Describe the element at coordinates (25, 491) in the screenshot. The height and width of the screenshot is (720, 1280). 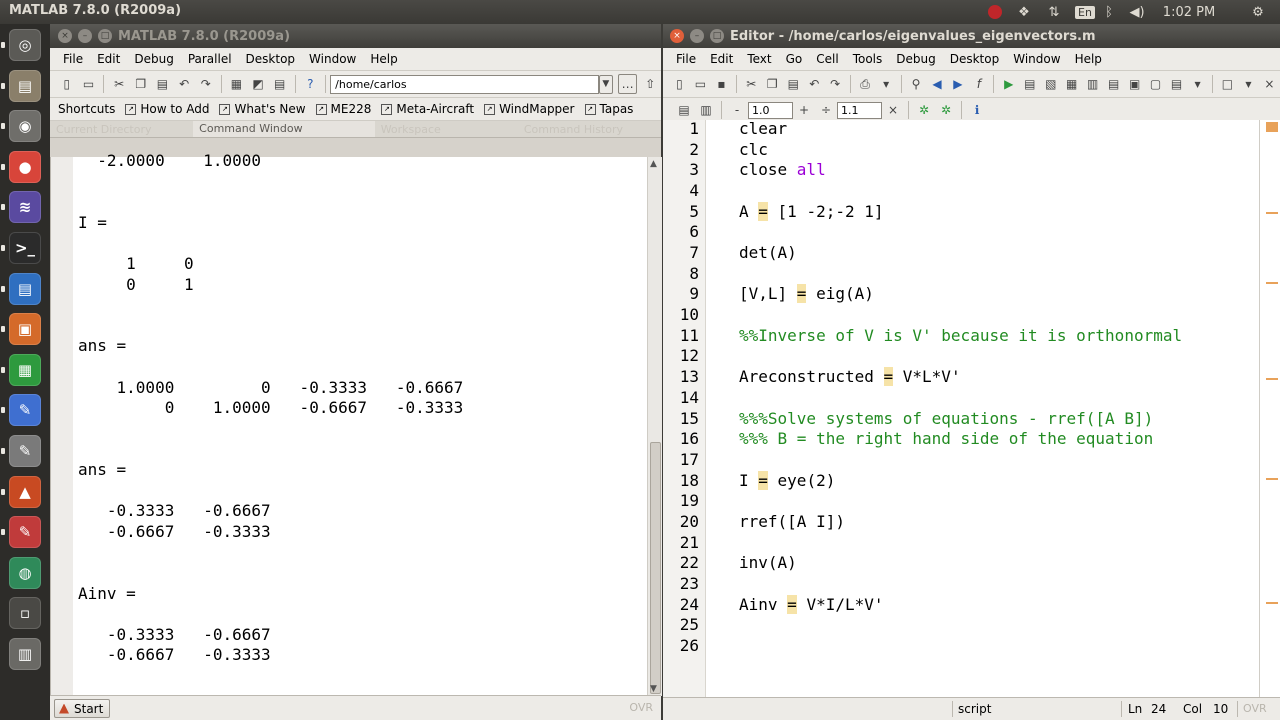
I see `matlab-icon: ▲` at that location.